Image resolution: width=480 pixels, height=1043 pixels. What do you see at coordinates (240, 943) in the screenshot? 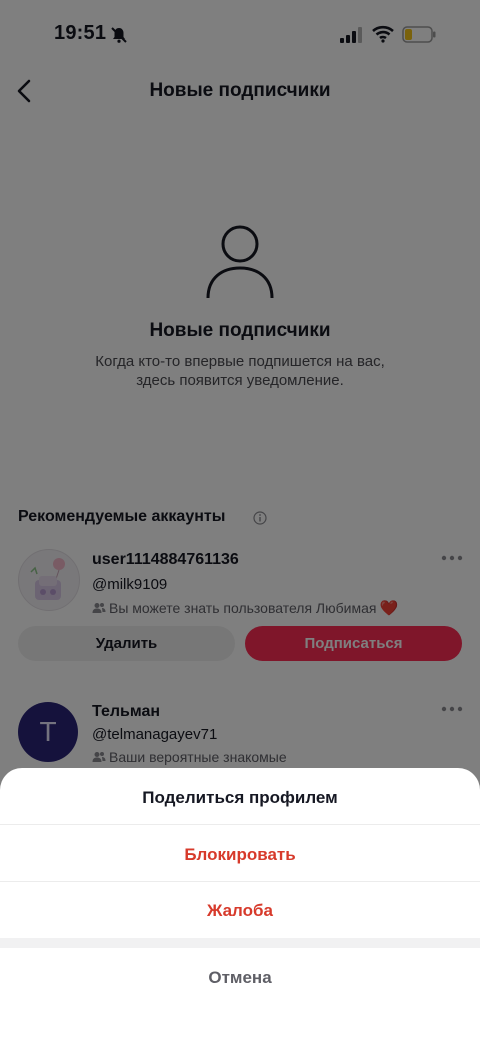
I see `section-gap` at bounding box center [240, 943].